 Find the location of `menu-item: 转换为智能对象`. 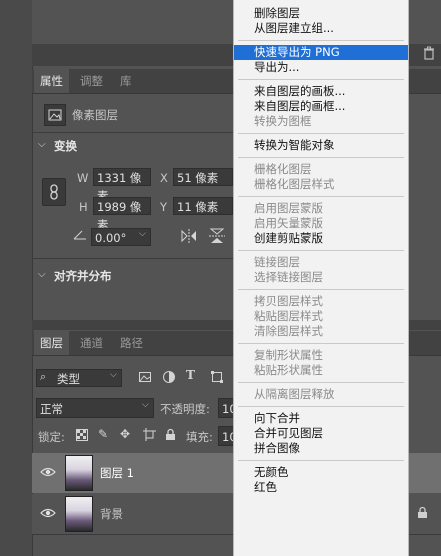

menu-item: 转换为智能对象 is located at coordinates (321, 145).